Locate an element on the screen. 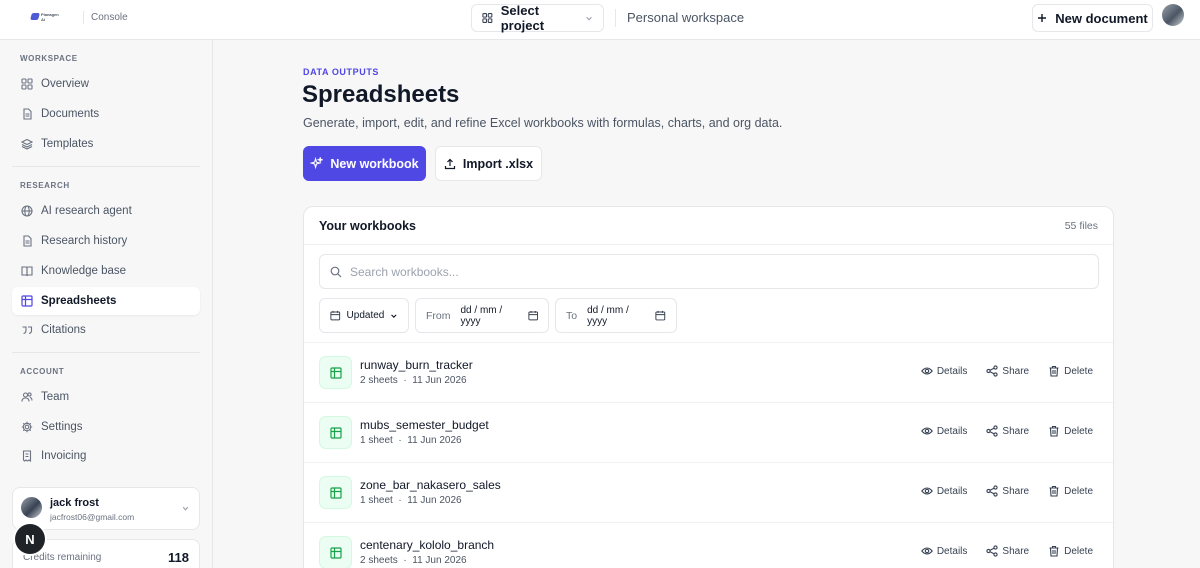 This screenshot has width=1200, height=568. sidebar-item-label: Knowledge base is located at coordinates (84, 271).